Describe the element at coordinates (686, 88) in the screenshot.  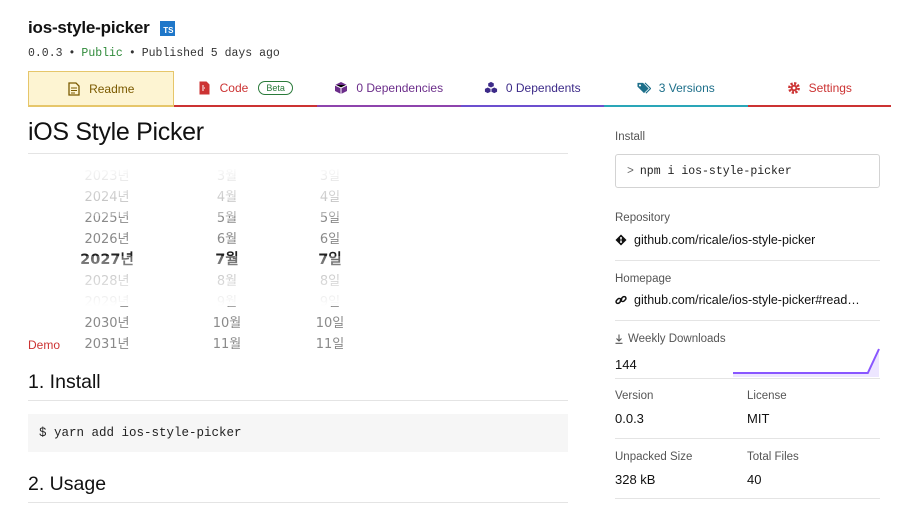
I see `tab-versions-label: 3 Versions` at that location.